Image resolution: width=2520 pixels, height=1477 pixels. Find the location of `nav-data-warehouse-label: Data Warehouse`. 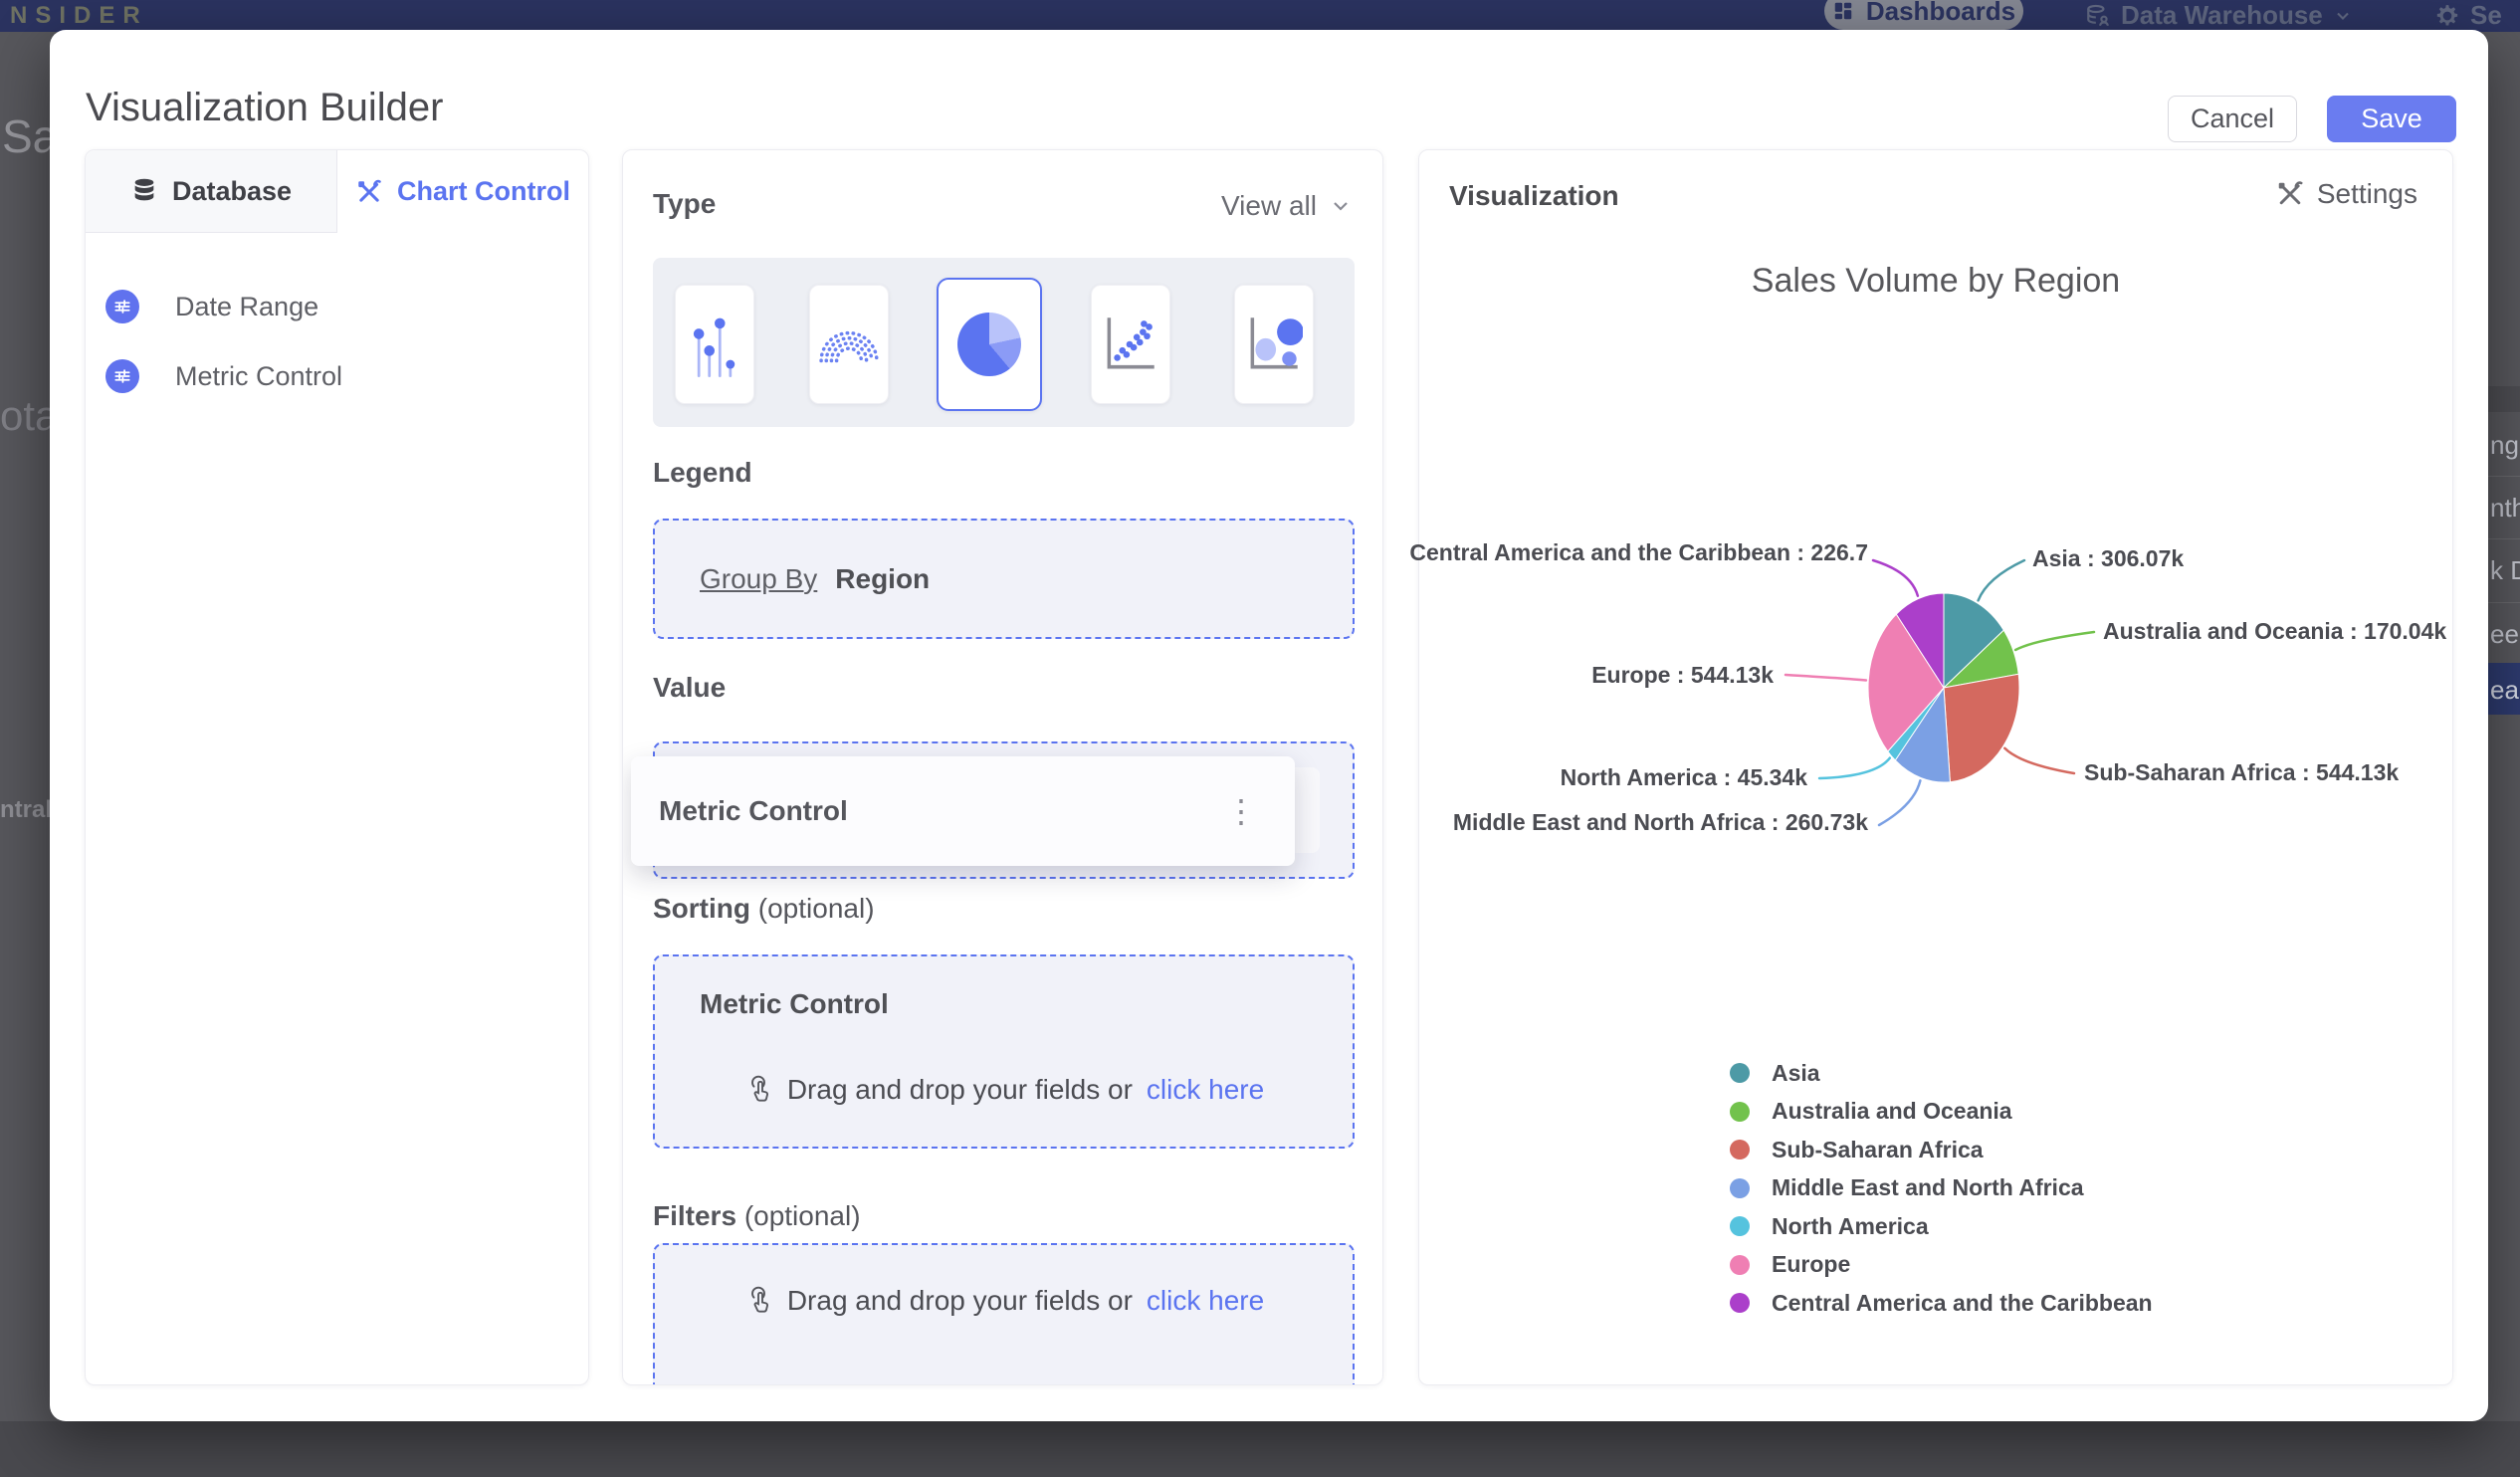

nav-data-warehouse-label: Data Warehouse is located at coordinates (2222, 15).